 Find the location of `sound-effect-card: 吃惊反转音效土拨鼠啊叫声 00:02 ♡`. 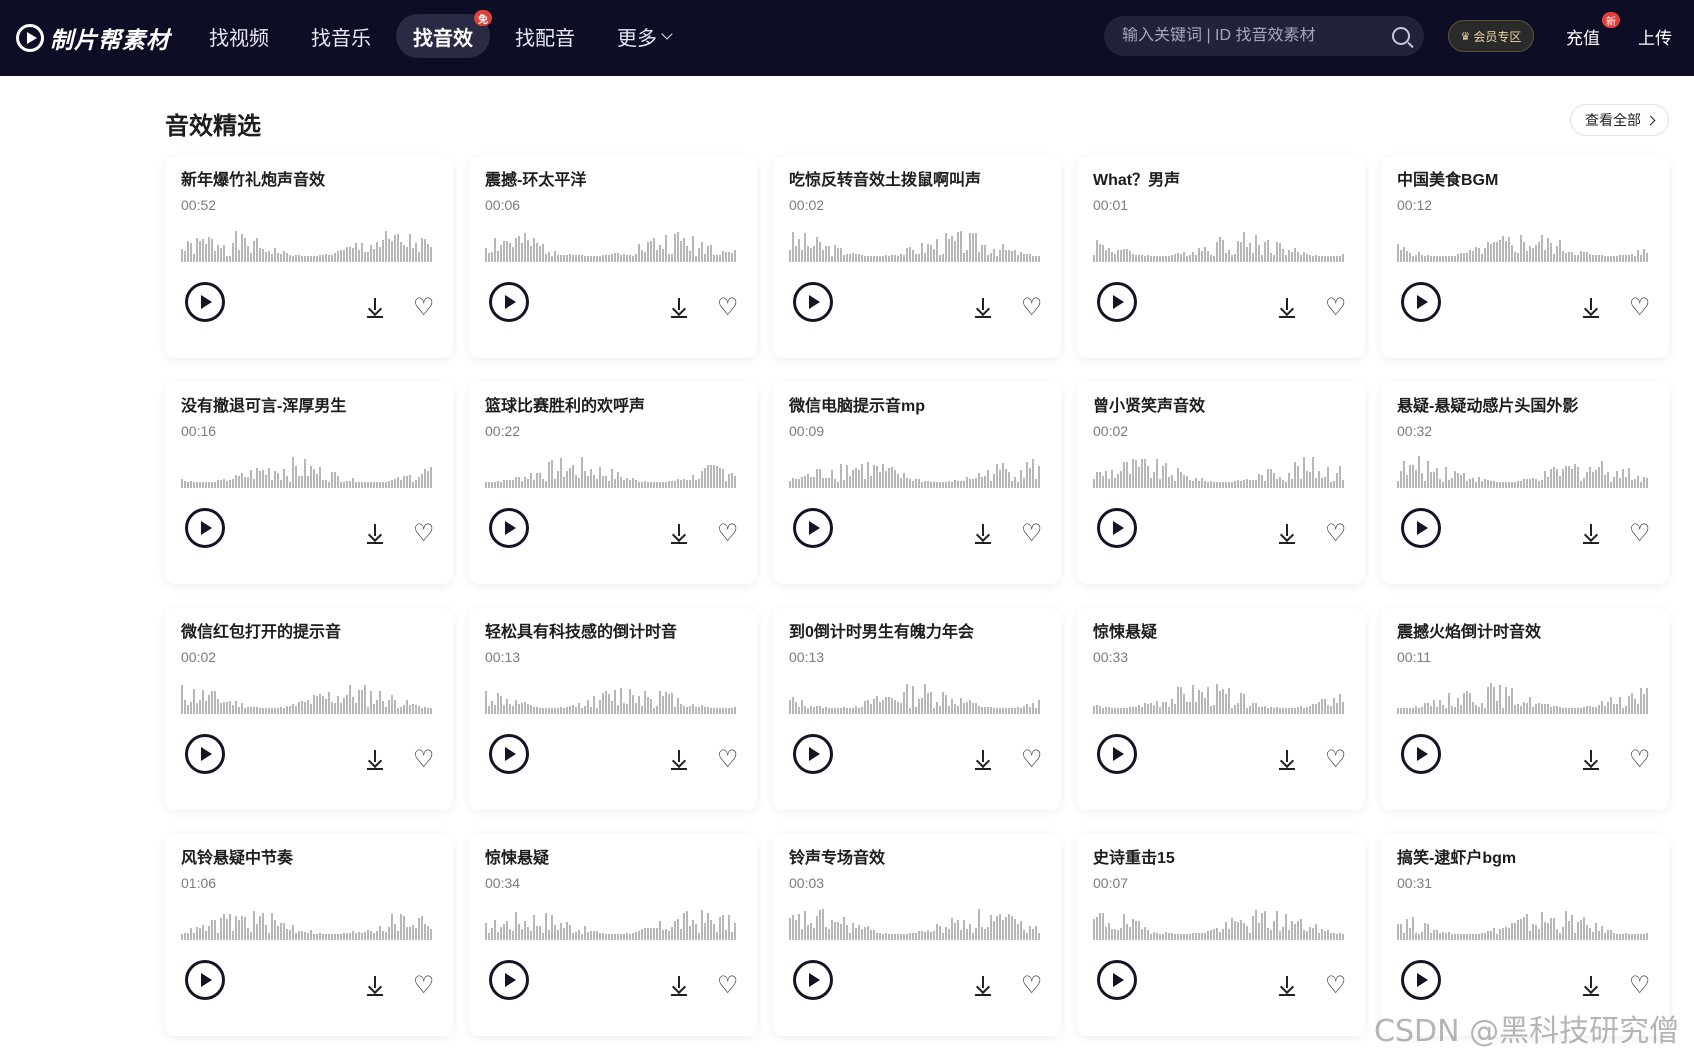

sound-effect-card: 吃惊反转音效土拨鼠啊叫声 00:02 ♡ is located at coordinates (917, 257).